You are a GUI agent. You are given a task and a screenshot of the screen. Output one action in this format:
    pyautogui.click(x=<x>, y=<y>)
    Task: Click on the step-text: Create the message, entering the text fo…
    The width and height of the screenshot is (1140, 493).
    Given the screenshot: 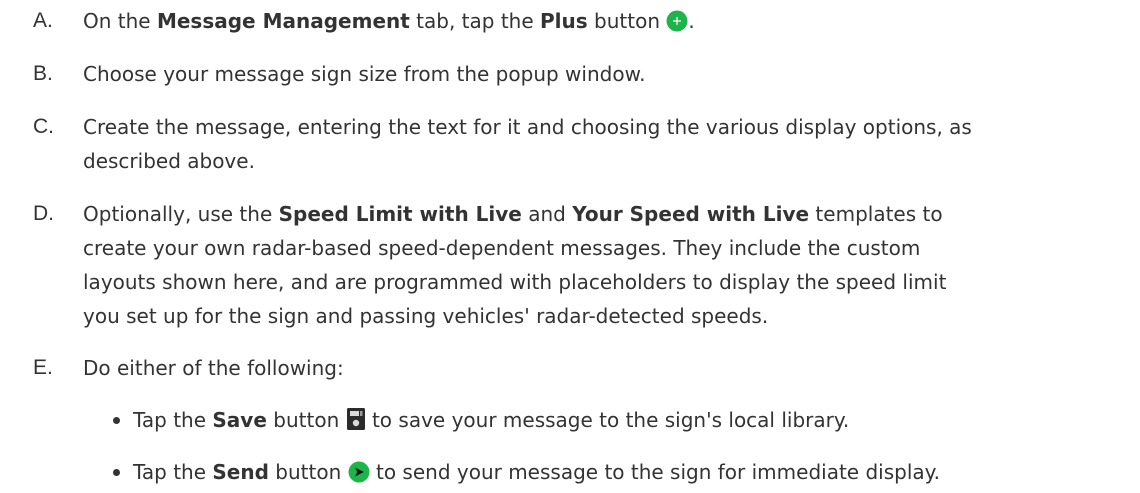 What is the action you would take?
    pyautogui.click(x=527, y=144)
    